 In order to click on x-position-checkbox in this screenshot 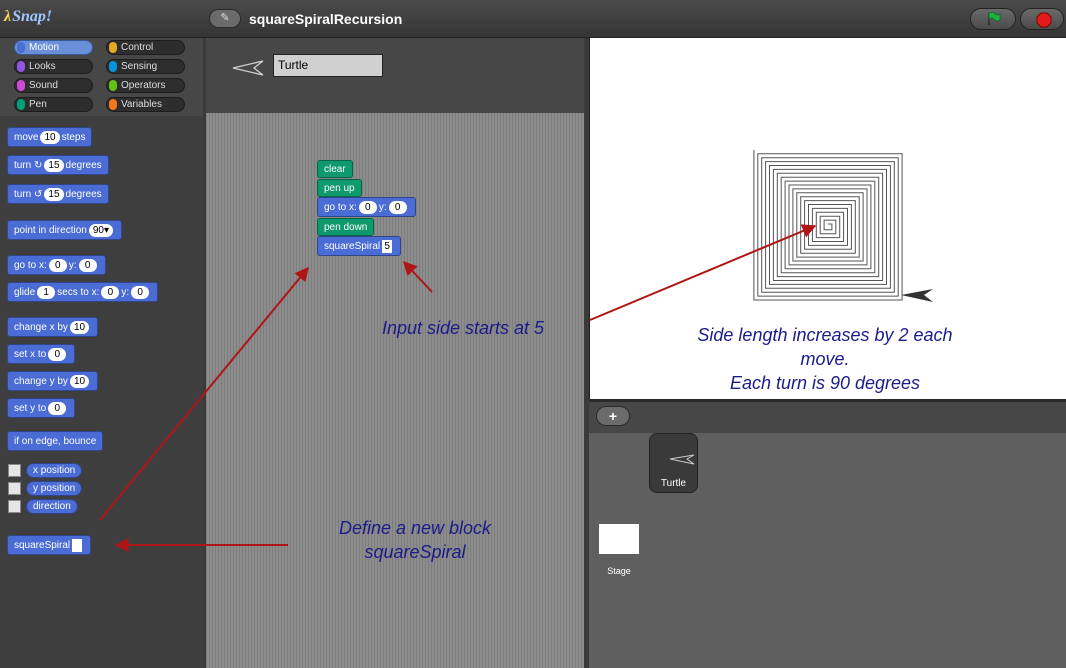, I will do `click(14, 470)`.